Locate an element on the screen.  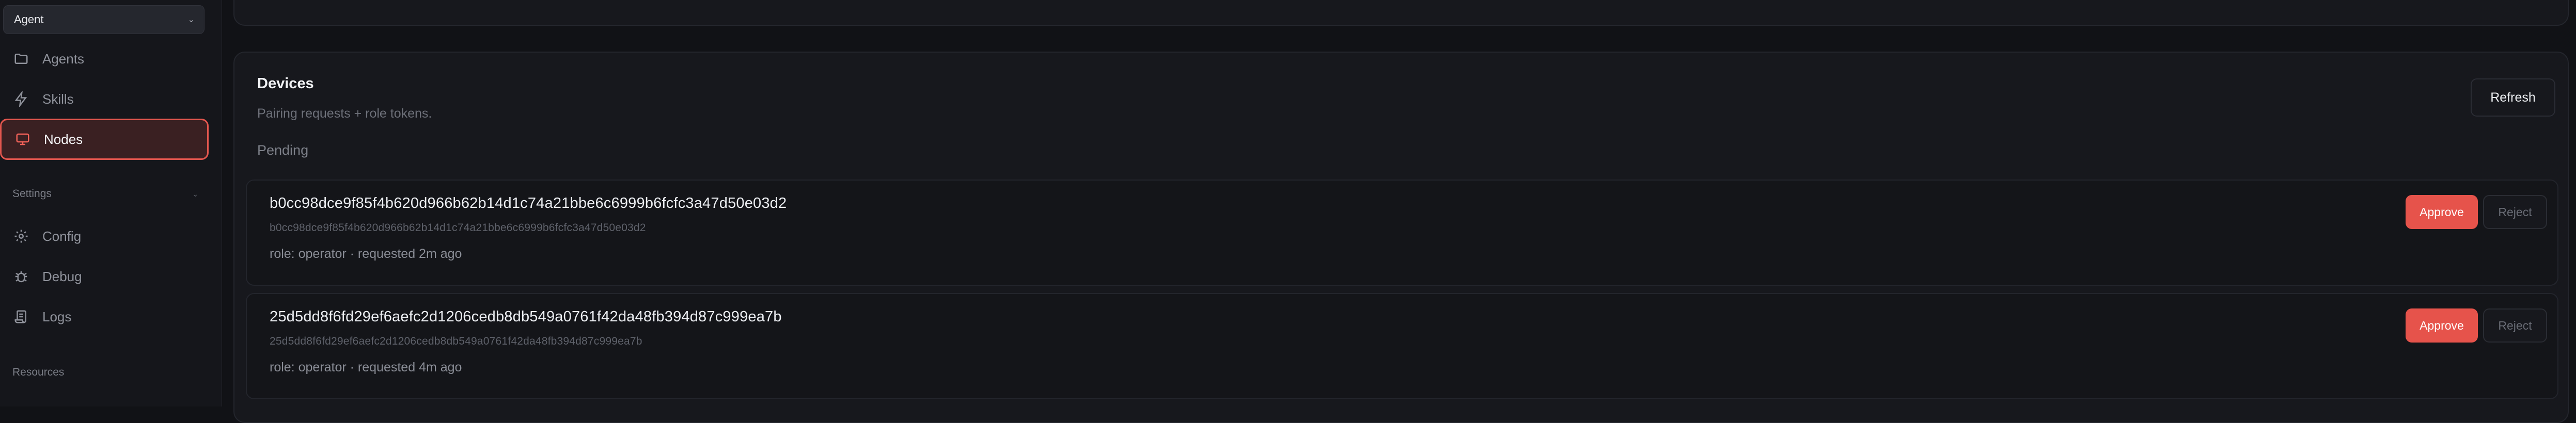
section-label: Settings is located at coordinates (32, 194).